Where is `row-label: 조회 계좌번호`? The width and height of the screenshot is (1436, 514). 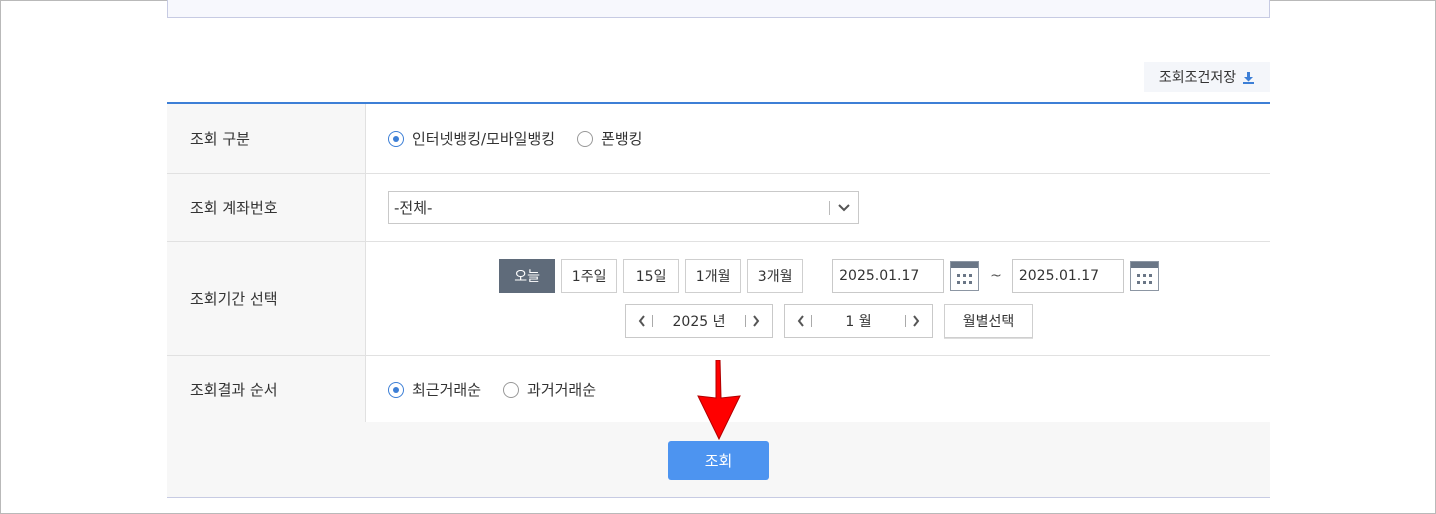 row-label: 조회 계좌번호 is located at coordinates (266, 207).